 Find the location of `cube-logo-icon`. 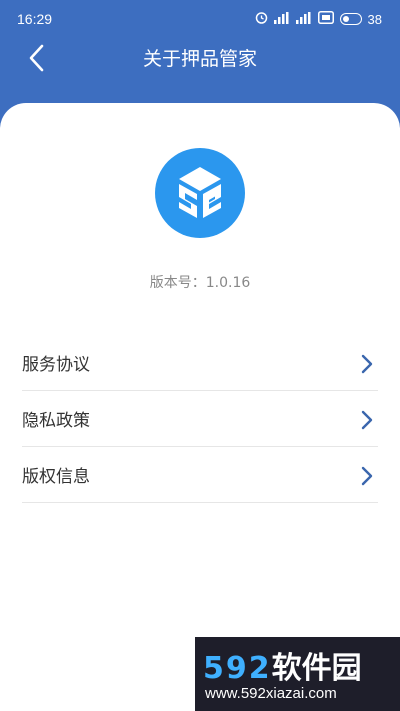

cube-logo-icon is located at coordinates (200, 192).